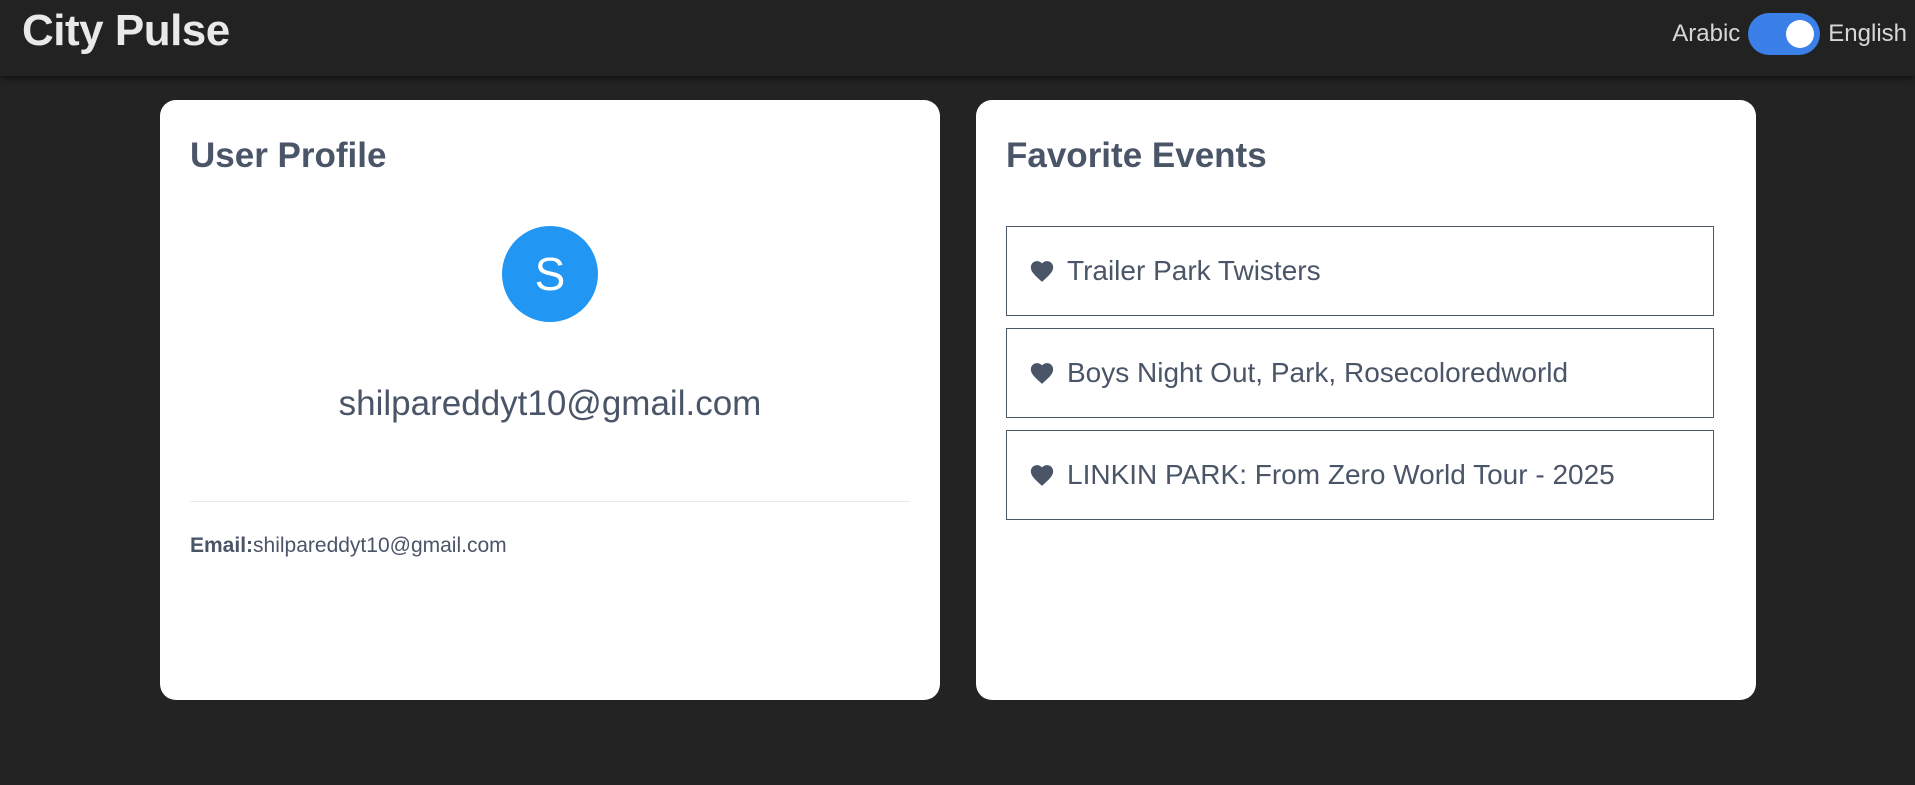 The height and width of the screenshot is (785, 1915). What do you see at coordinates (1136, 155) in the screenshot?
I see `favorites-heading: Favorite Events` at bounding box center [1136, 155].